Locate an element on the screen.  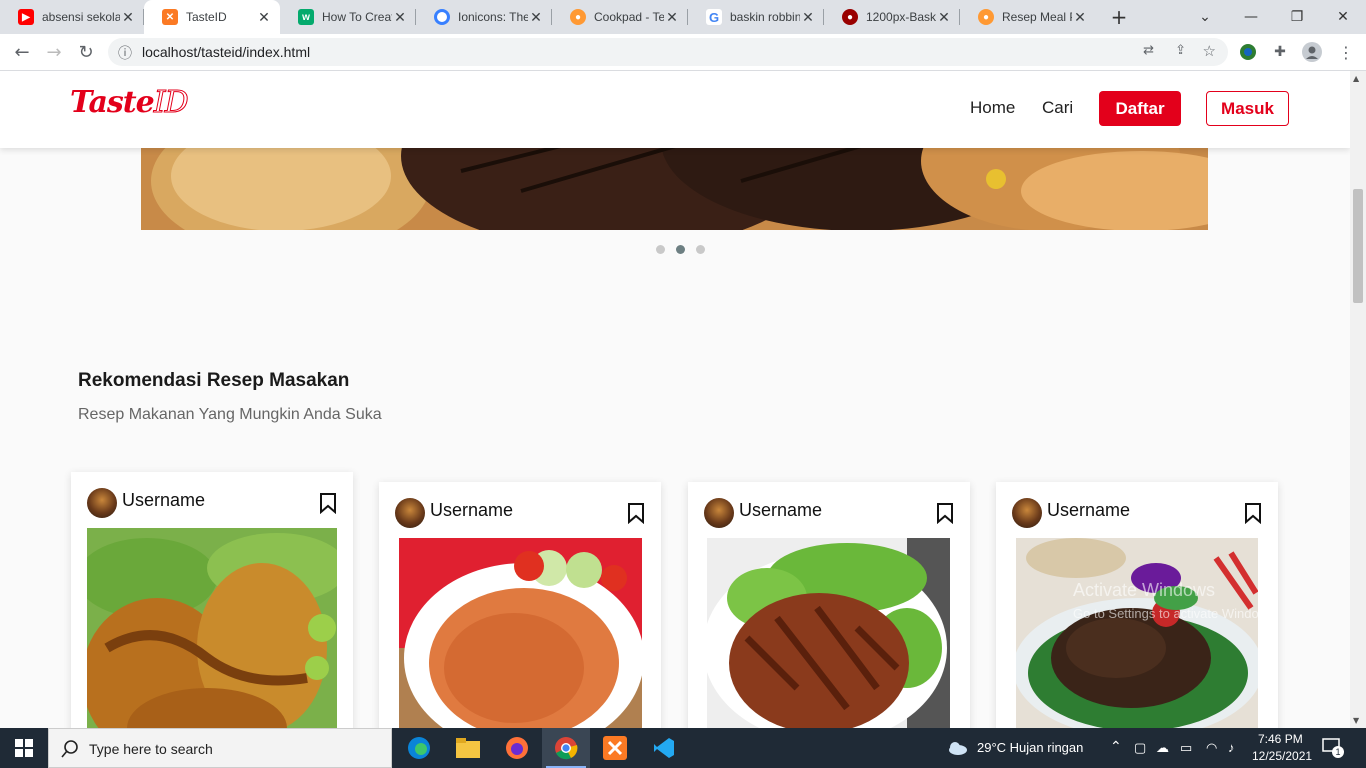
nav-cari-link: Cari is located at coordinates (1057, 108).